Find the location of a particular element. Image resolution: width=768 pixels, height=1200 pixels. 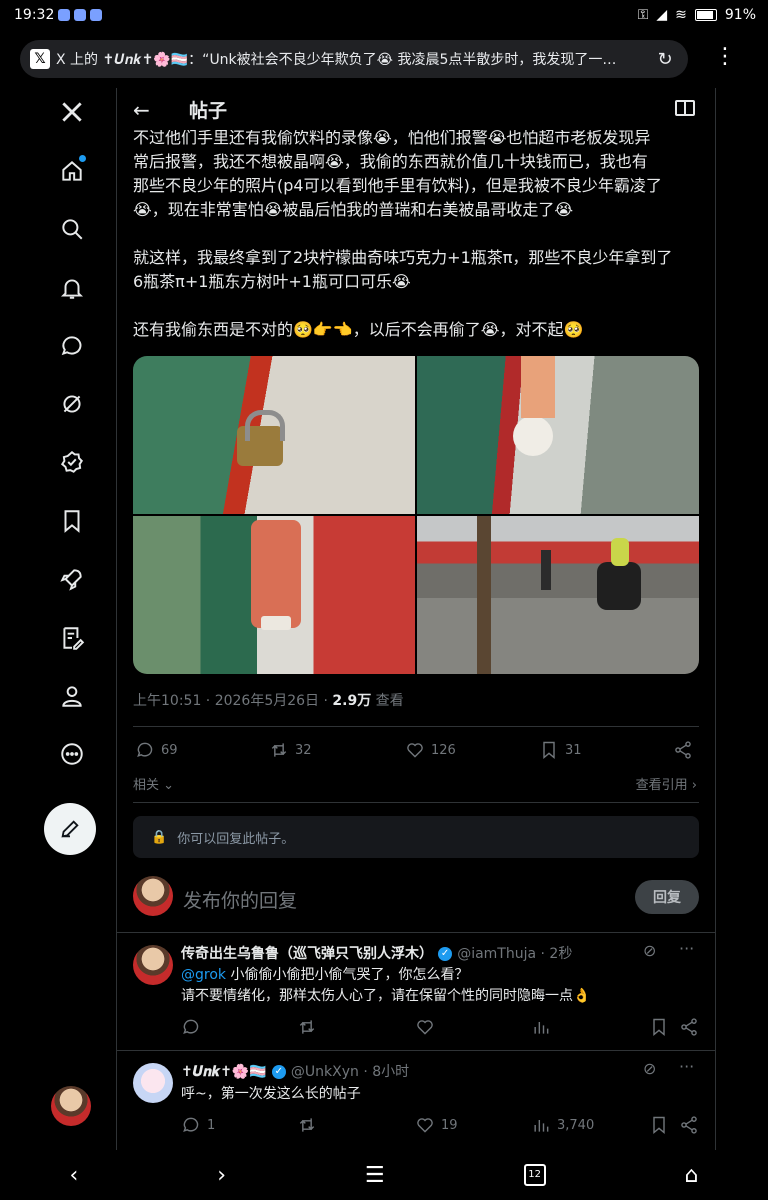

post-text-paragraph-3: 还有我偷东西是不对的🥺👉👈，以后不会再偷了😭，对不起🥺 is located at coordinates (358, 329).